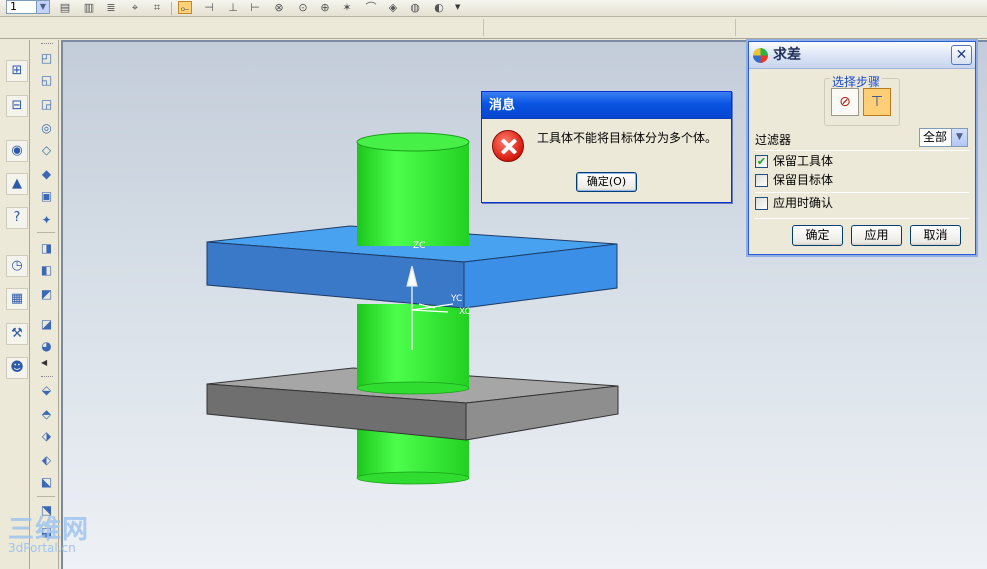 This screenshot has width=987, height=569. I want to click on subtract-dialog-titlebar: 求差 ✕, so click(862, 55).